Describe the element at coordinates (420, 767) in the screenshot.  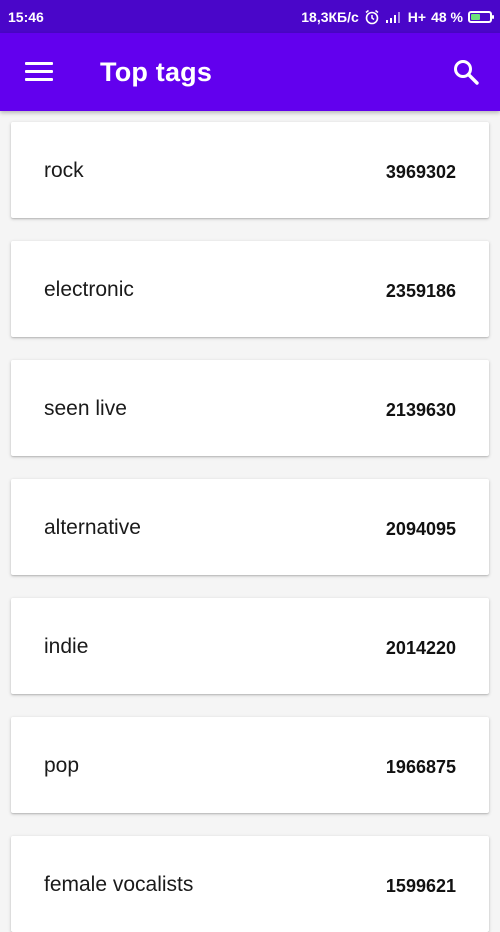
I see `tag-count: 1966875` at that location.